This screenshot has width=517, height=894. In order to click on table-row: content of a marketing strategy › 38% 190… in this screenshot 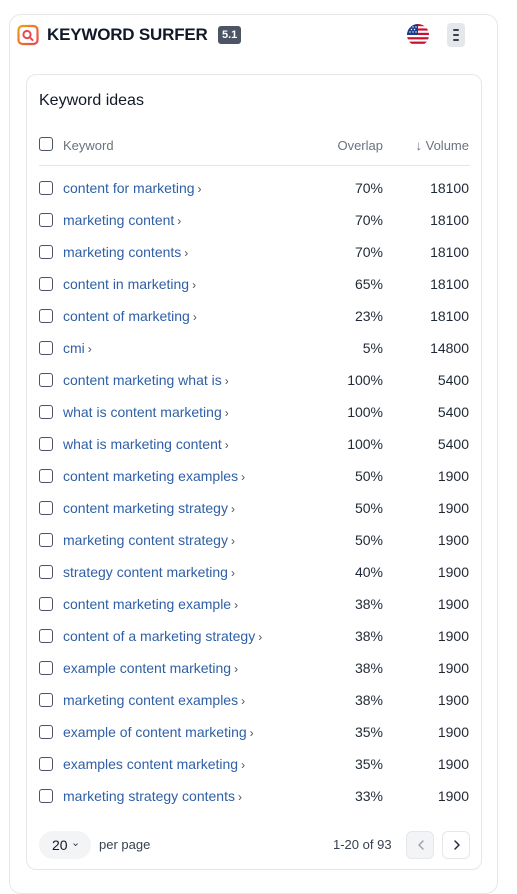, I will do `click(254, 640)`.